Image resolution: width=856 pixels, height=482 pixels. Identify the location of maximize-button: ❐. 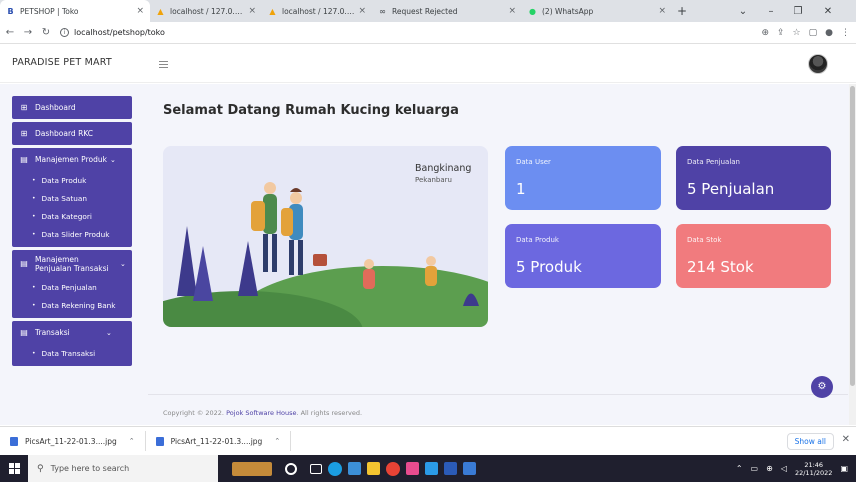
(798, 11).